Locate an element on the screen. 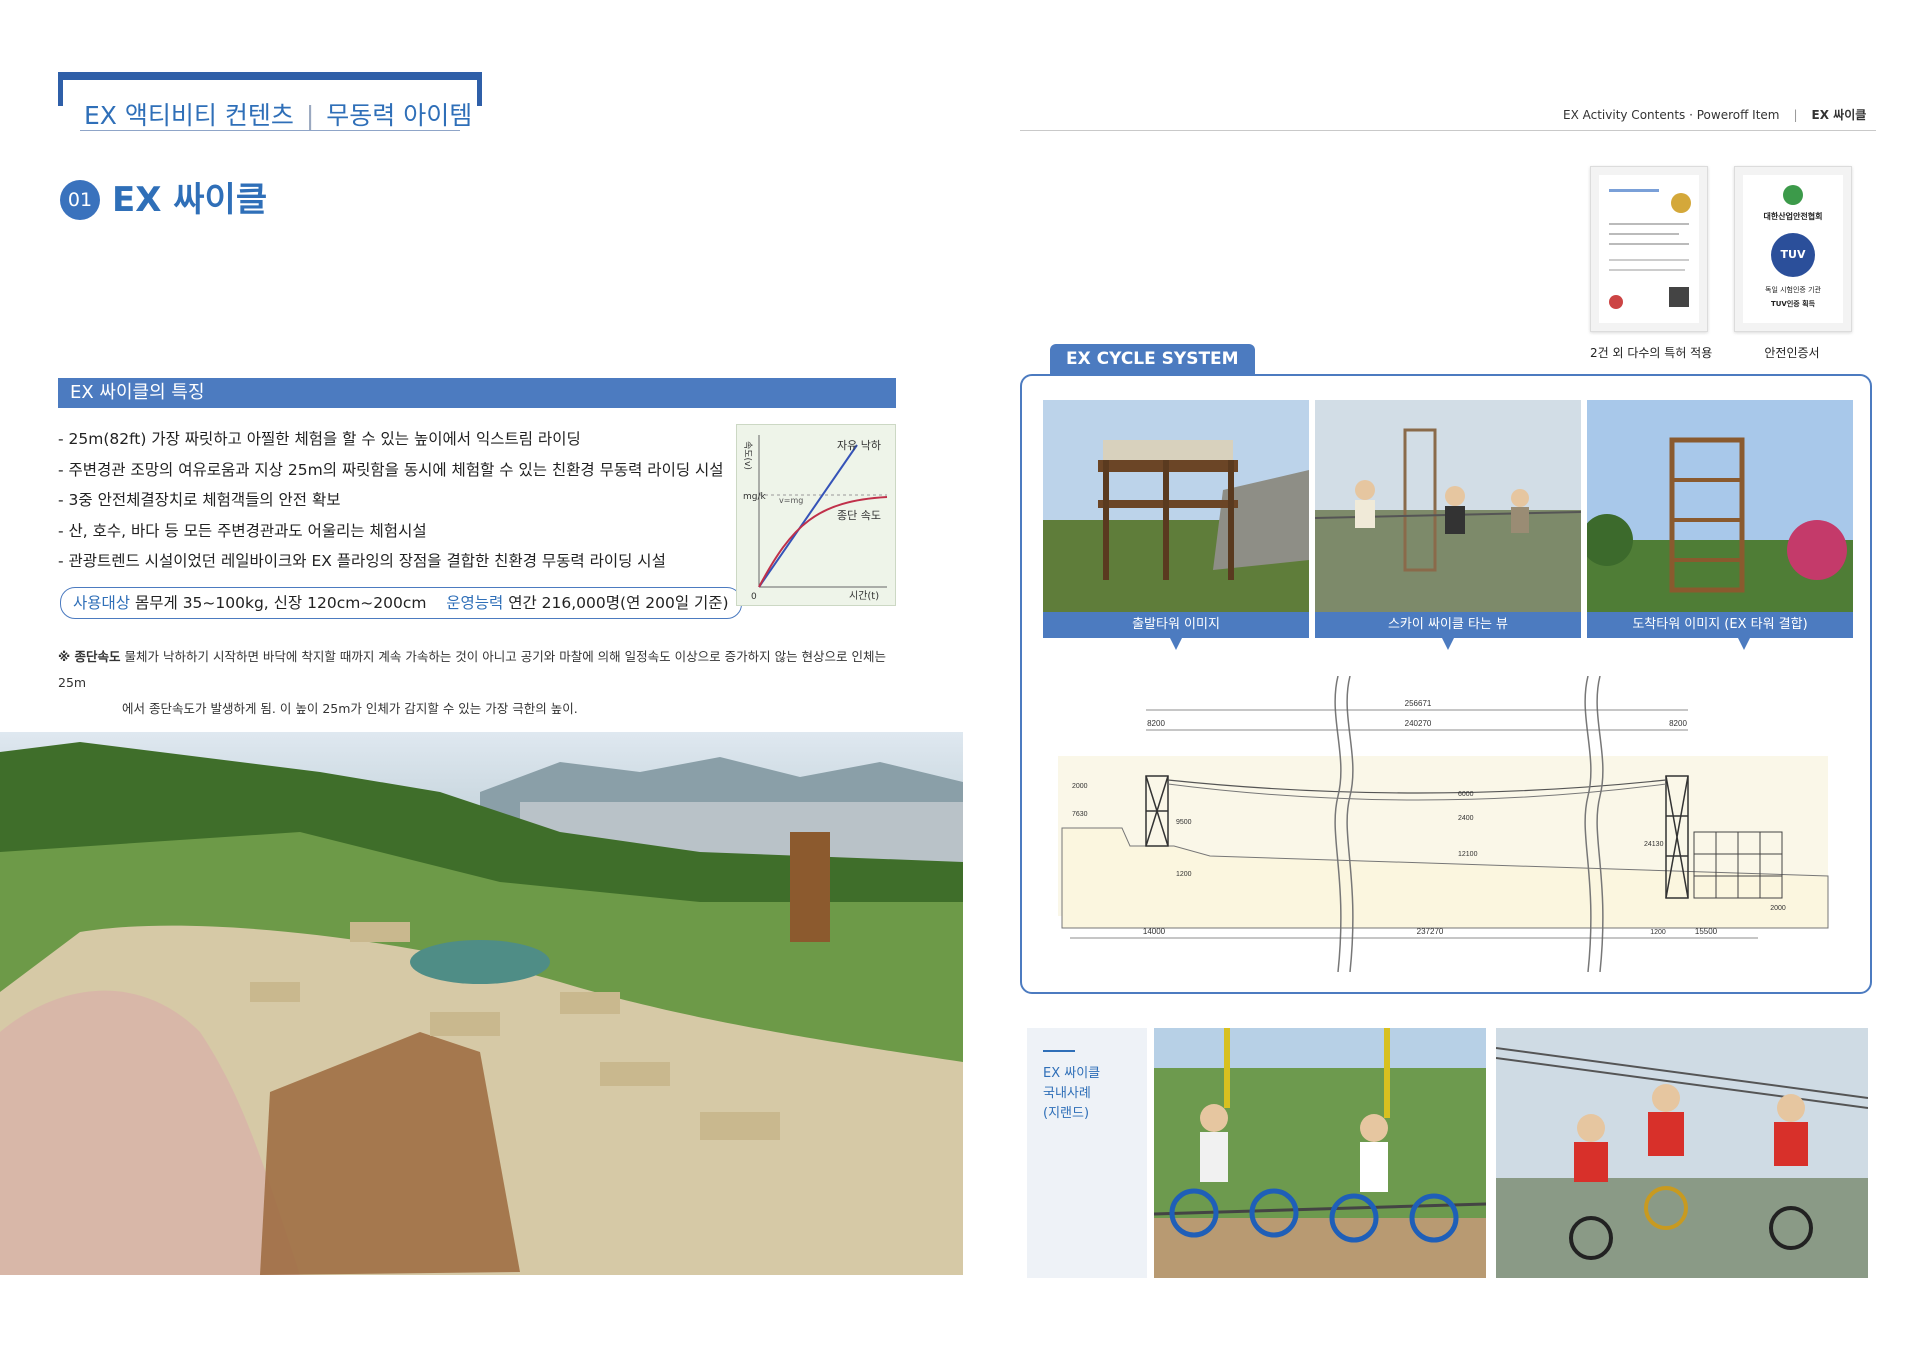 The height and width of the screenshot is (1357, 1919). start-tower-photo is located at coordinates (1176, 506).